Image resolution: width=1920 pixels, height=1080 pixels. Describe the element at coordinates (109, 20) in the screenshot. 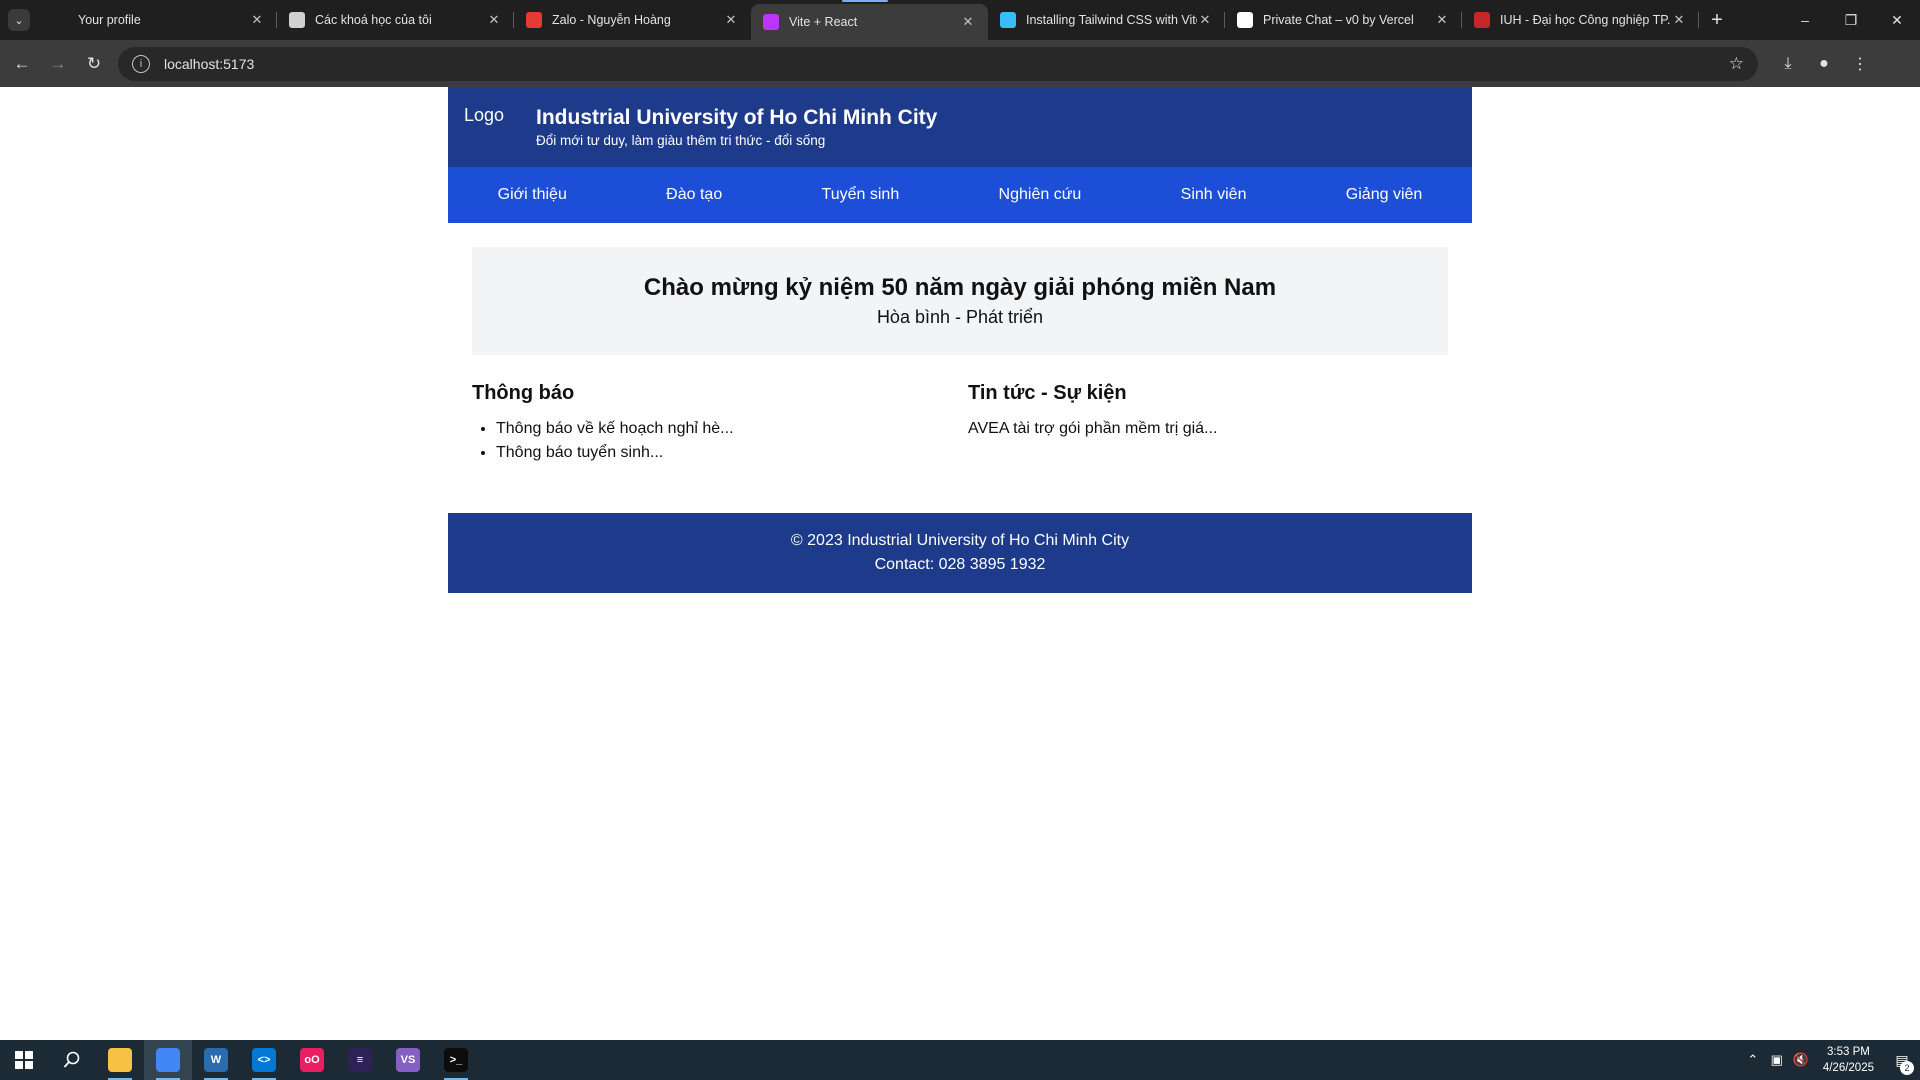

I see `tab-title: Your profile` at that location.